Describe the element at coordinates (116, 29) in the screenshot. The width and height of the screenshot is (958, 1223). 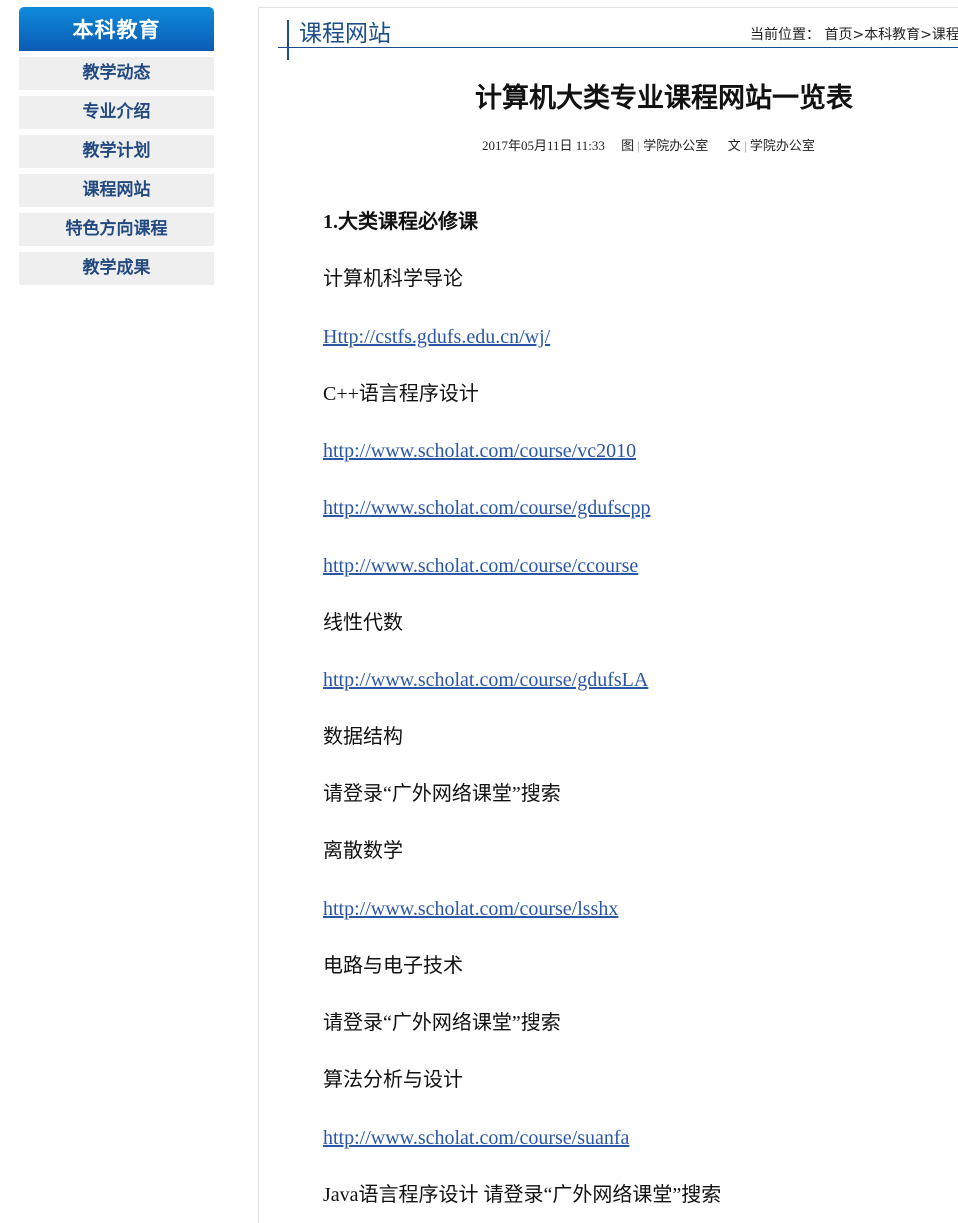
I see `sidebar-title: 本科教育` at that location.